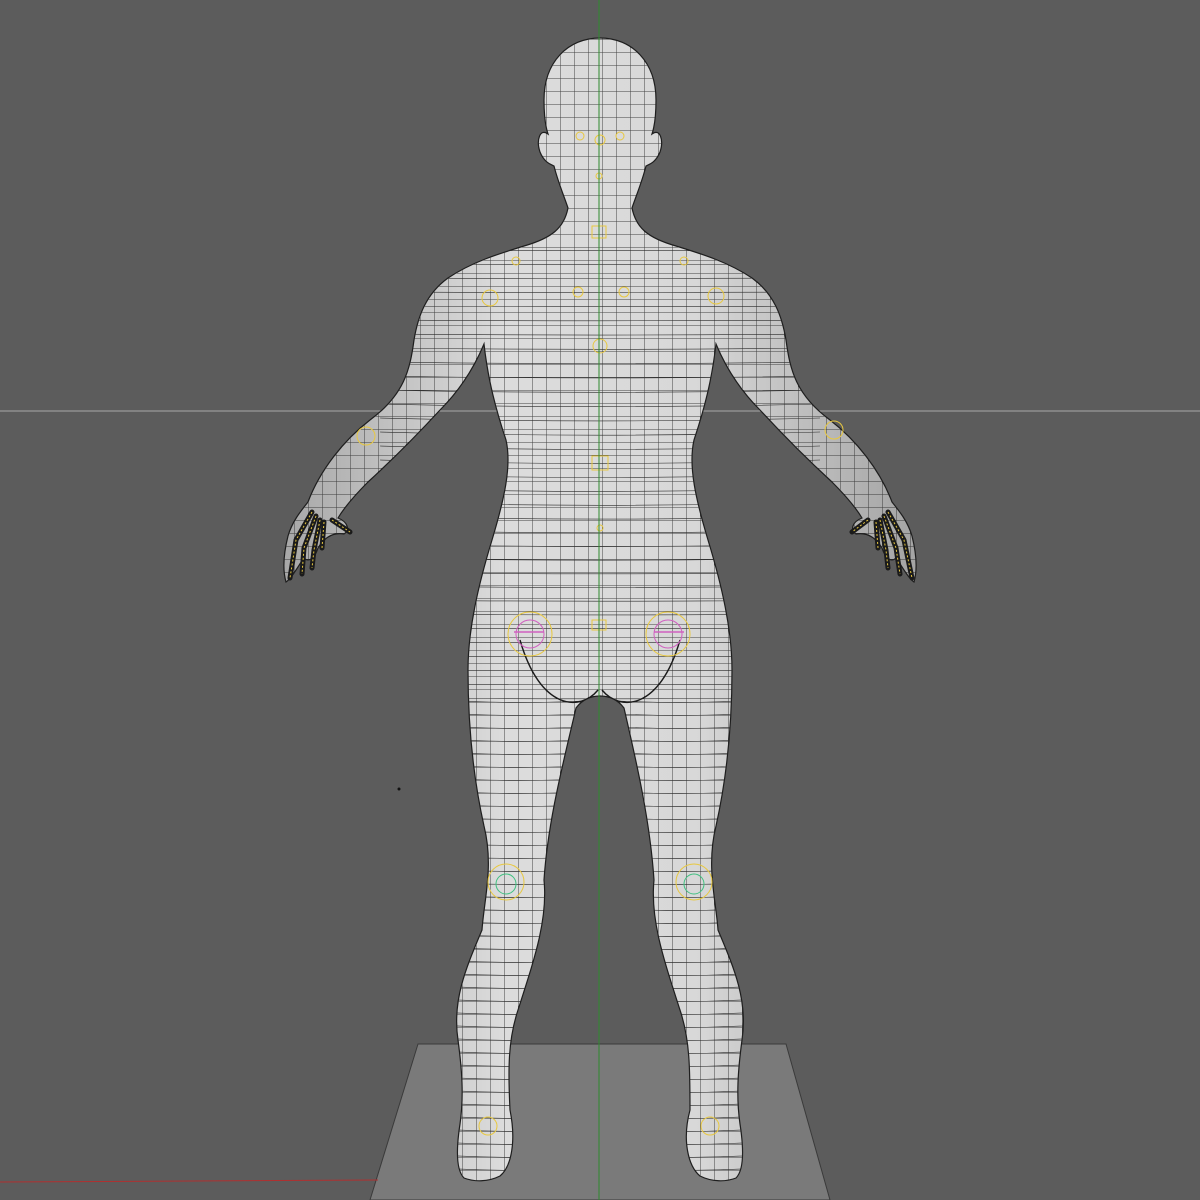 The width and height of the screenshot is (1200, 1200). I want to click on ground-plane, so click(600, 1121).